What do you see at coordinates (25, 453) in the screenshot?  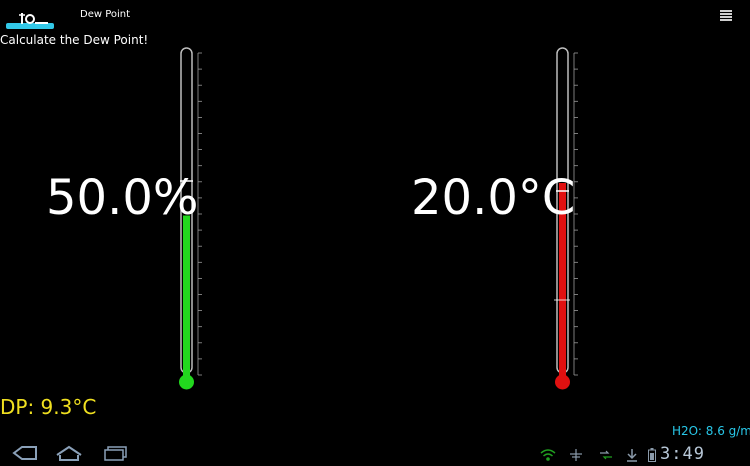 I see `back-icon` at bounding box center [25, 453].